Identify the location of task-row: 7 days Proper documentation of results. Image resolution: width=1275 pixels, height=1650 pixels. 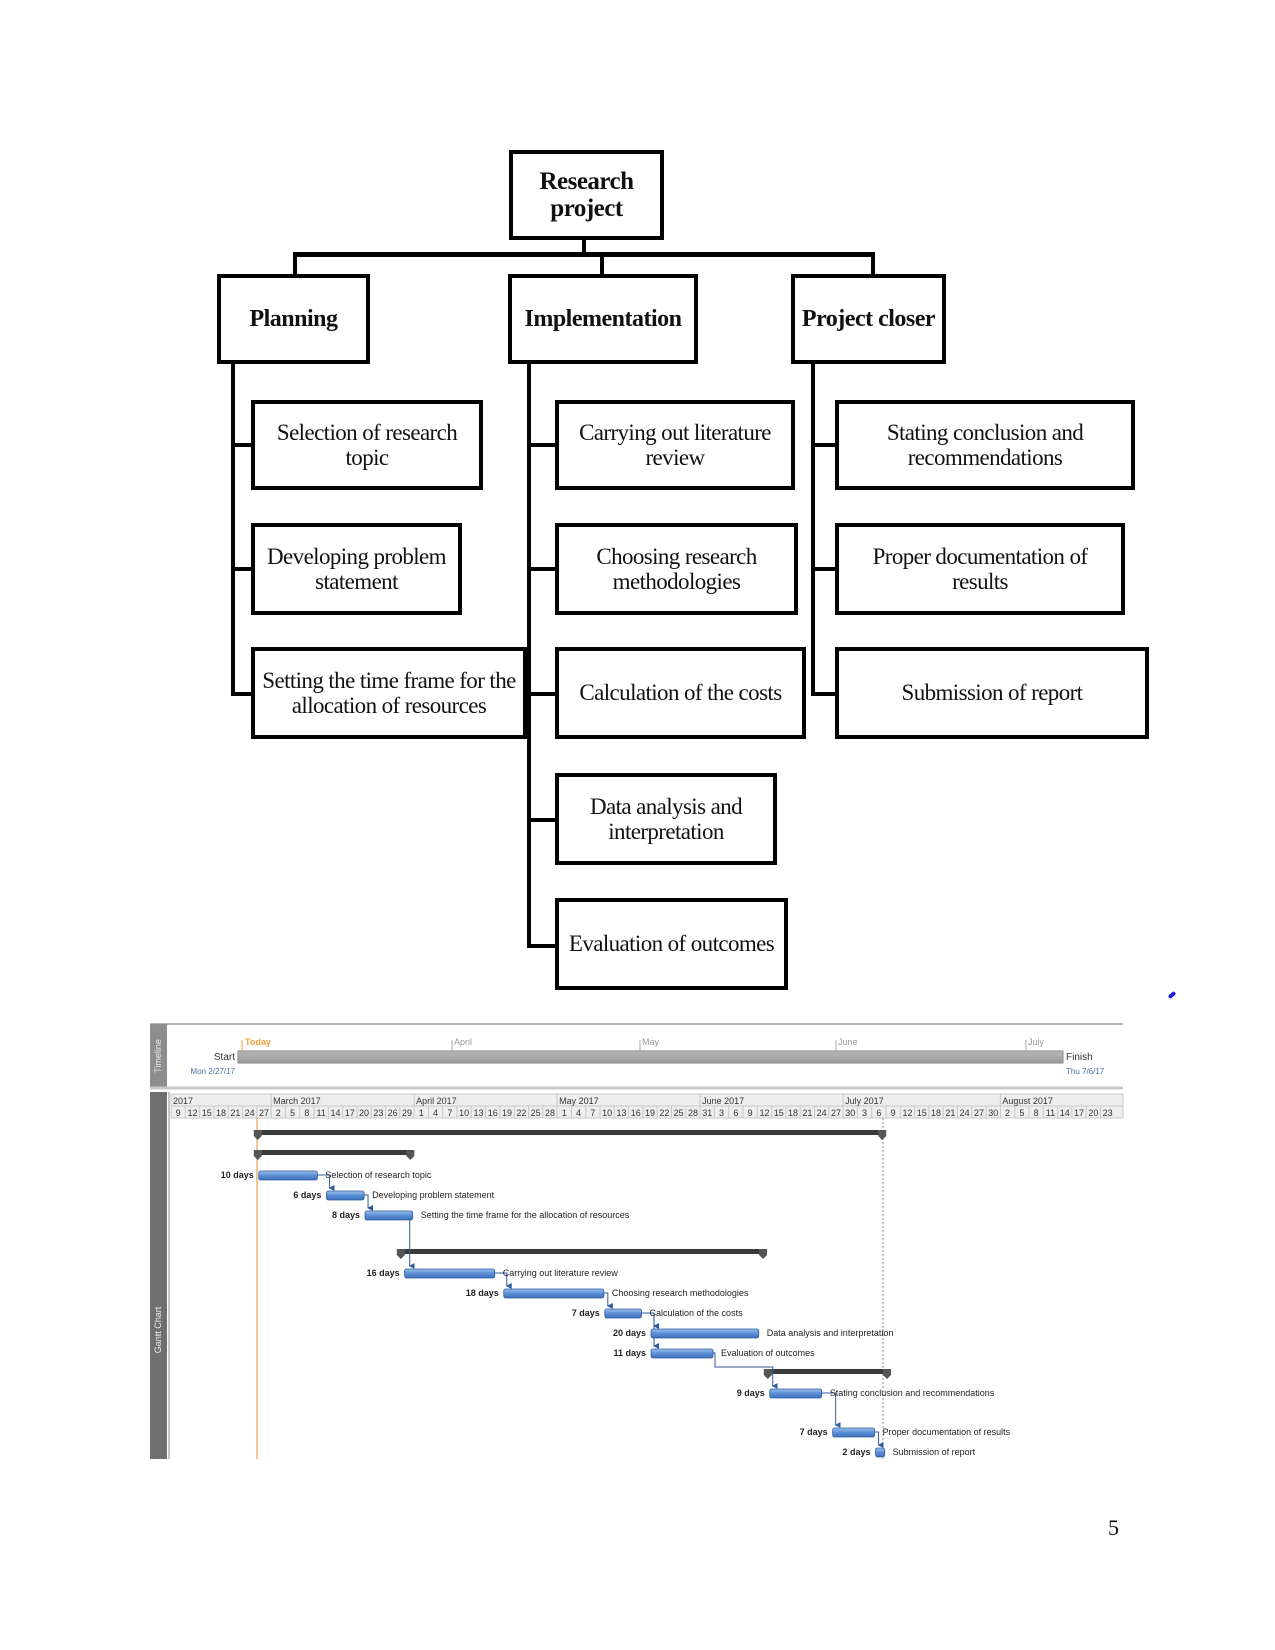
(905, 1432).